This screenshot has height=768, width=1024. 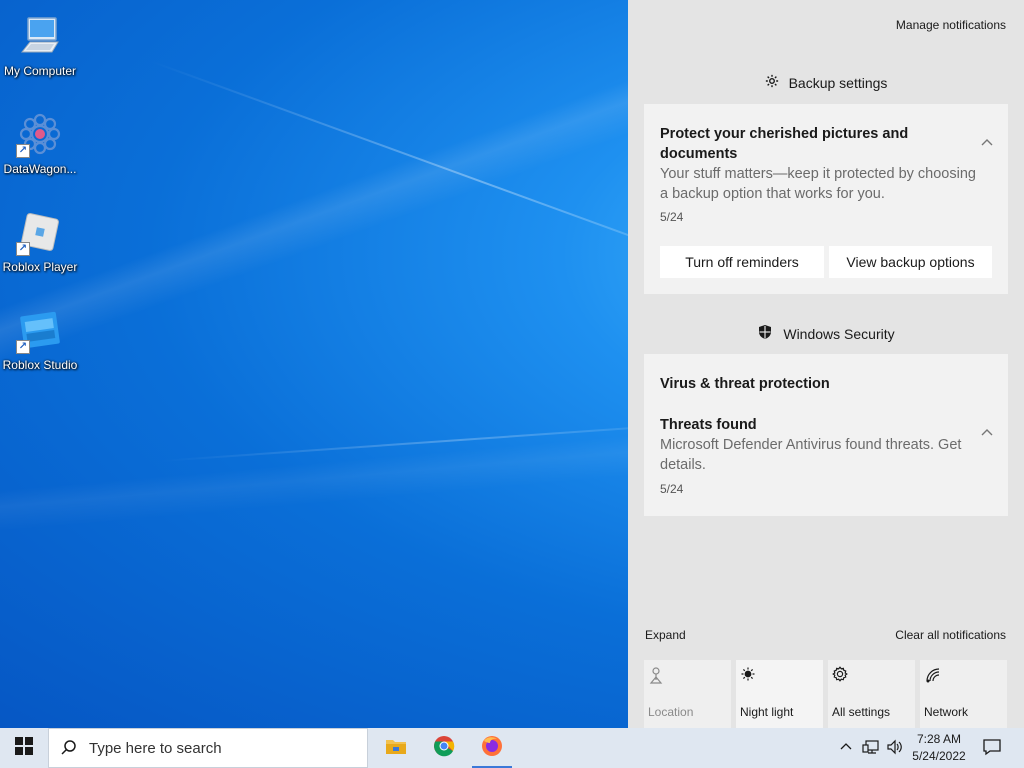 I want to click on roblox-studio-icon: ↗, so click(x=40, y=330).